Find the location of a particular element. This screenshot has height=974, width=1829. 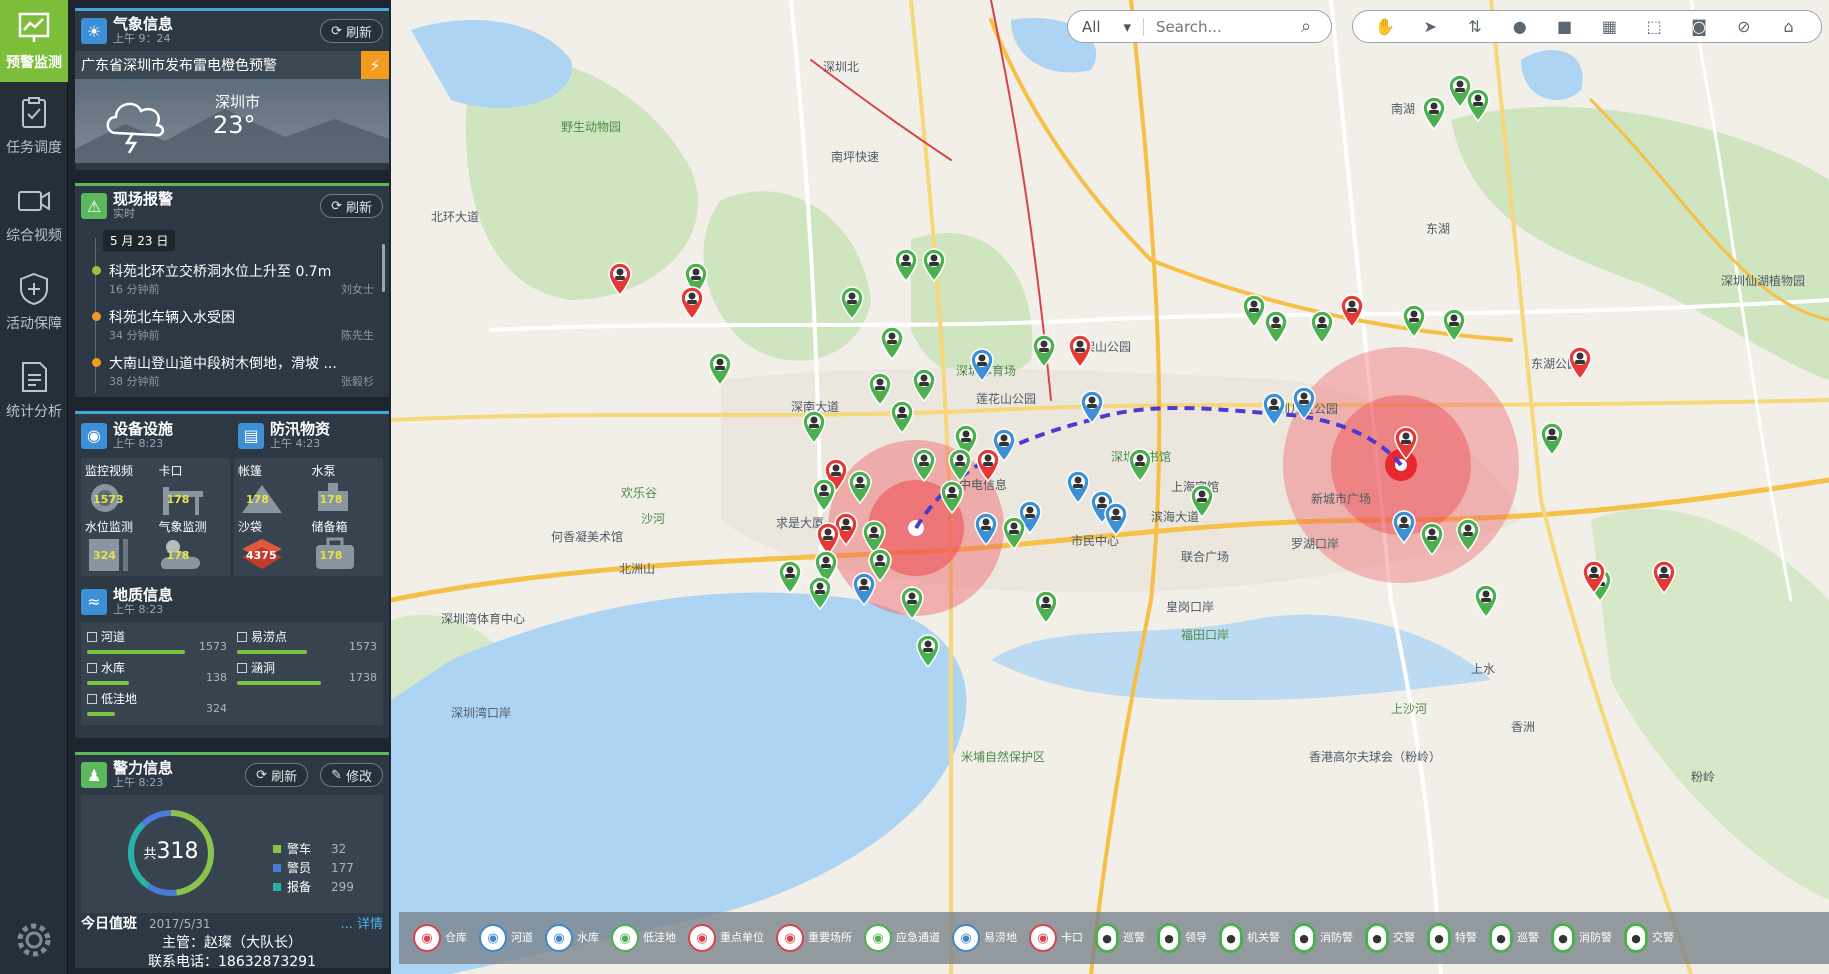

legend-item: ● 领导 is located at coordinates (1182, 938).